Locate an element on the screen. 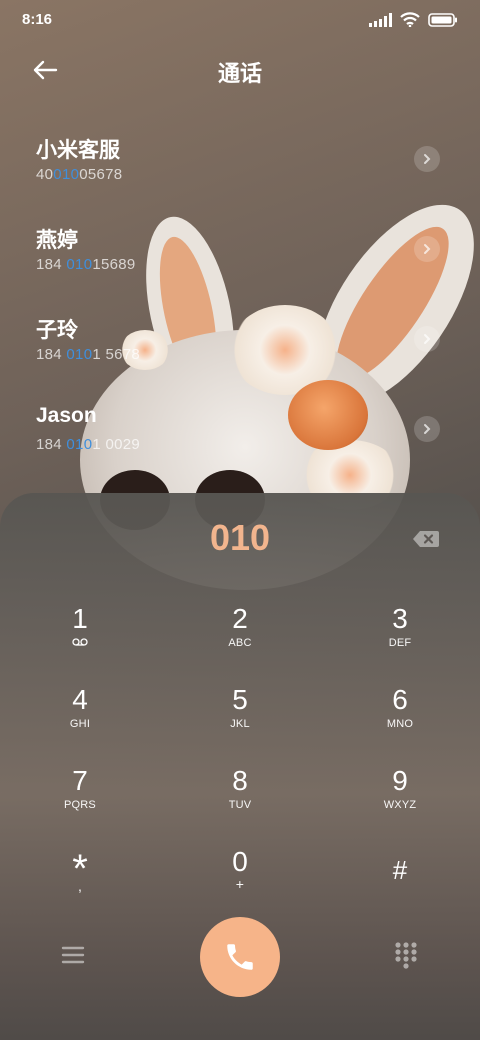 This screenshot has height=1040, width=480. key-digit: 7 is located at coordinates (80, 780).